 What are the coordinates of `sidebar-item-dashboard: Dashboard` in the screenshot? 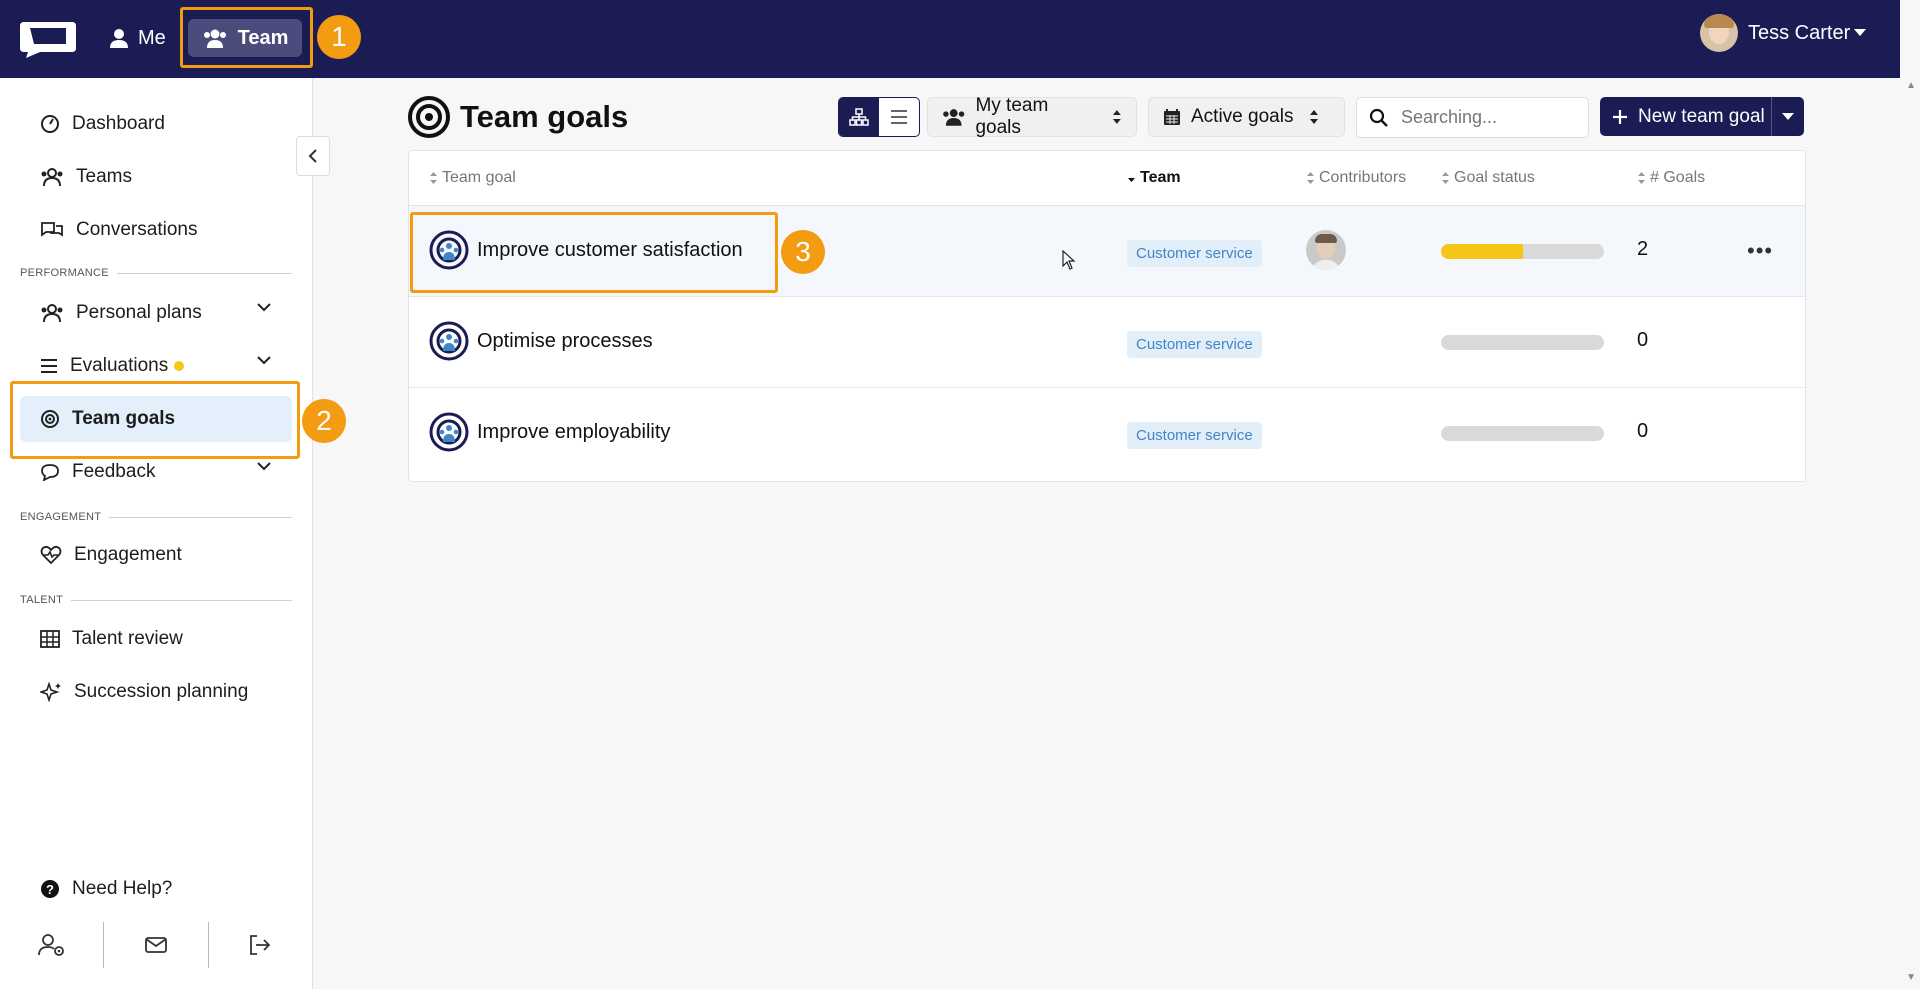 It's located at (156, 124).